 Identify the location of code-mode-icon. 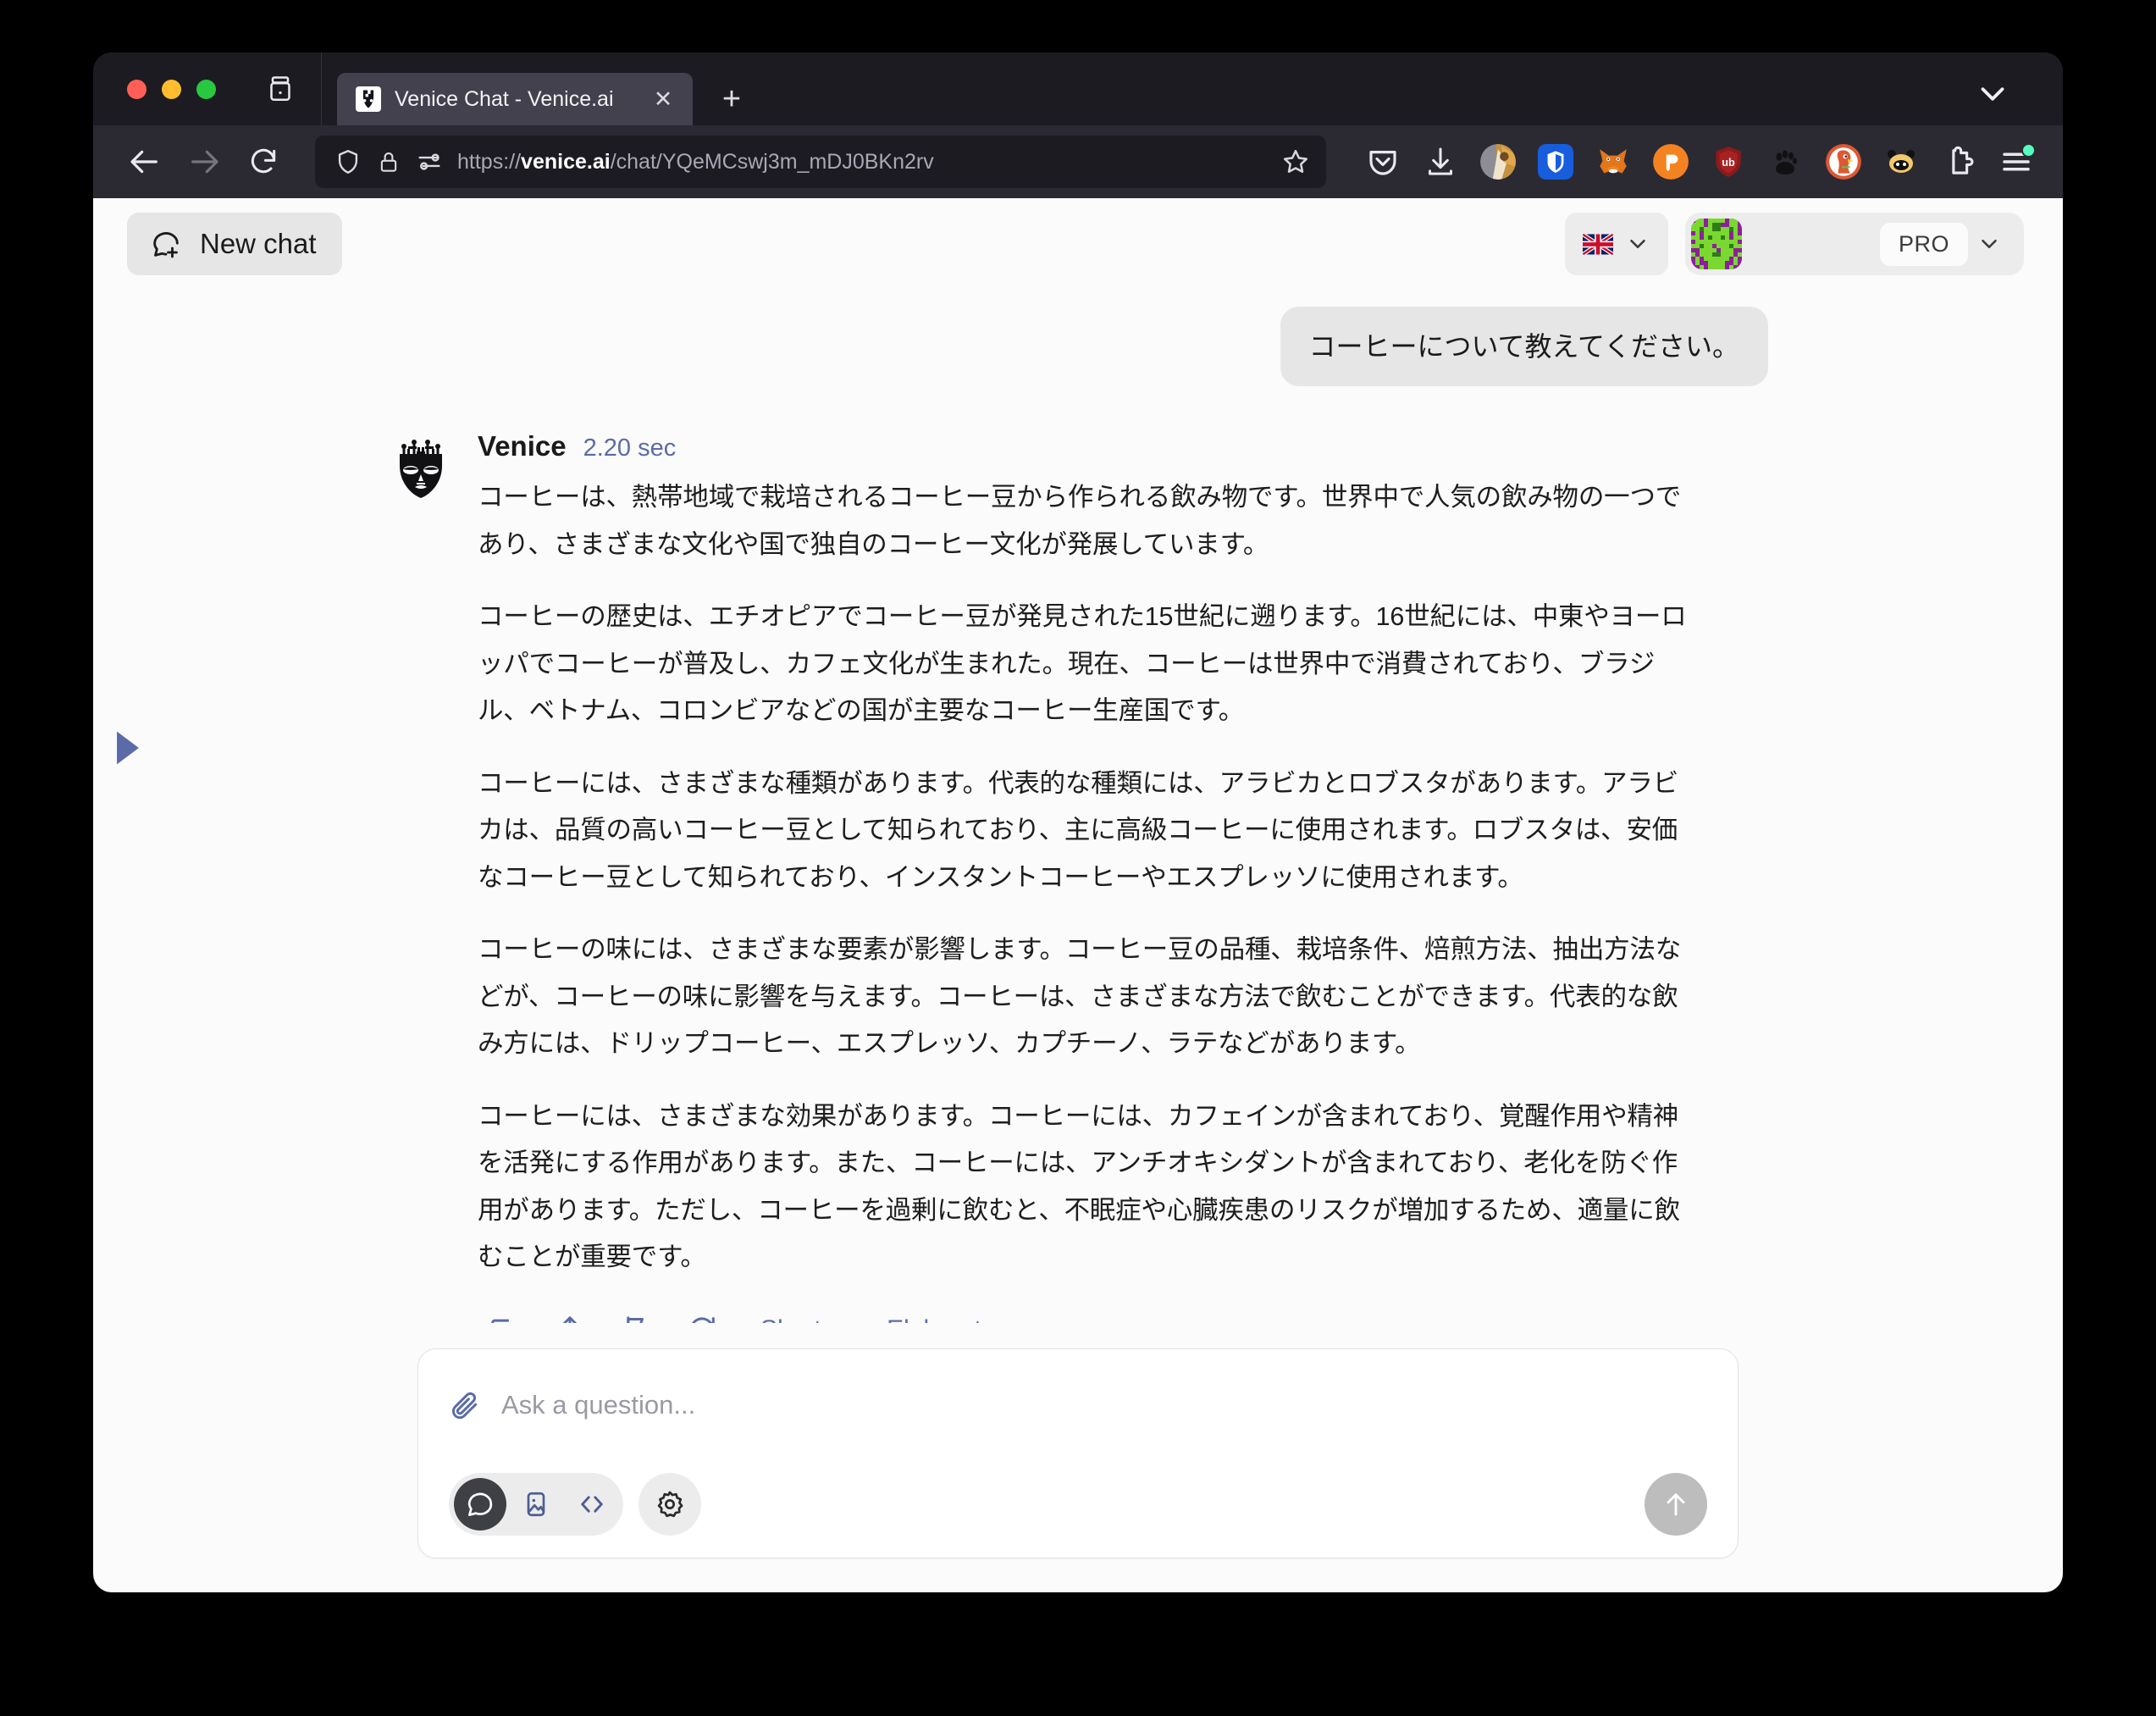
(592, 1505).